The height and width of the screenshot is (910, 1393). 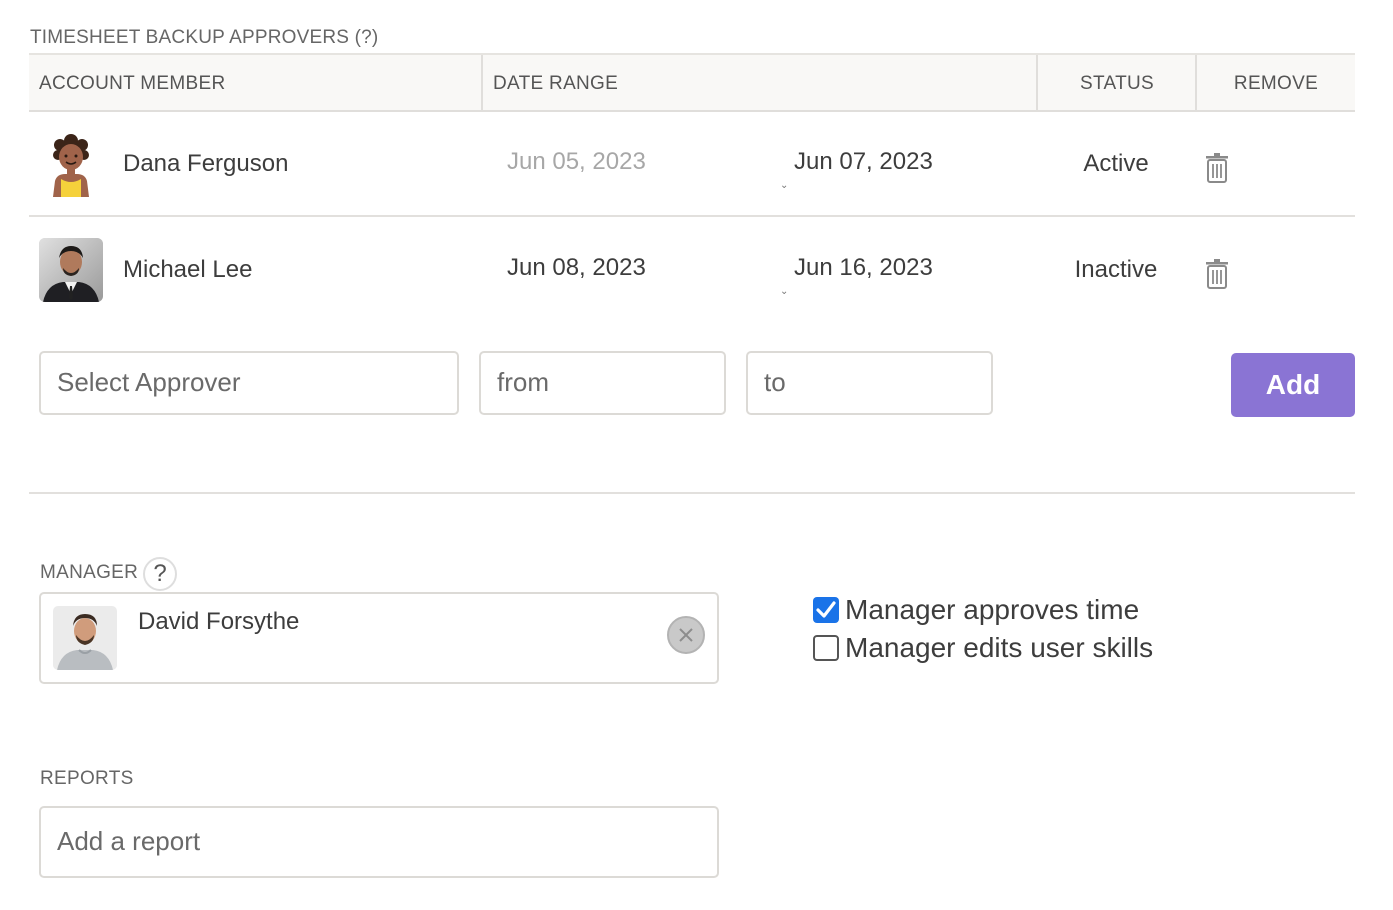 What do you see at coordinates (249, 383) in the screenshot?
I see `select-approver-input: Select Approver` at bounding box center [249, 383].